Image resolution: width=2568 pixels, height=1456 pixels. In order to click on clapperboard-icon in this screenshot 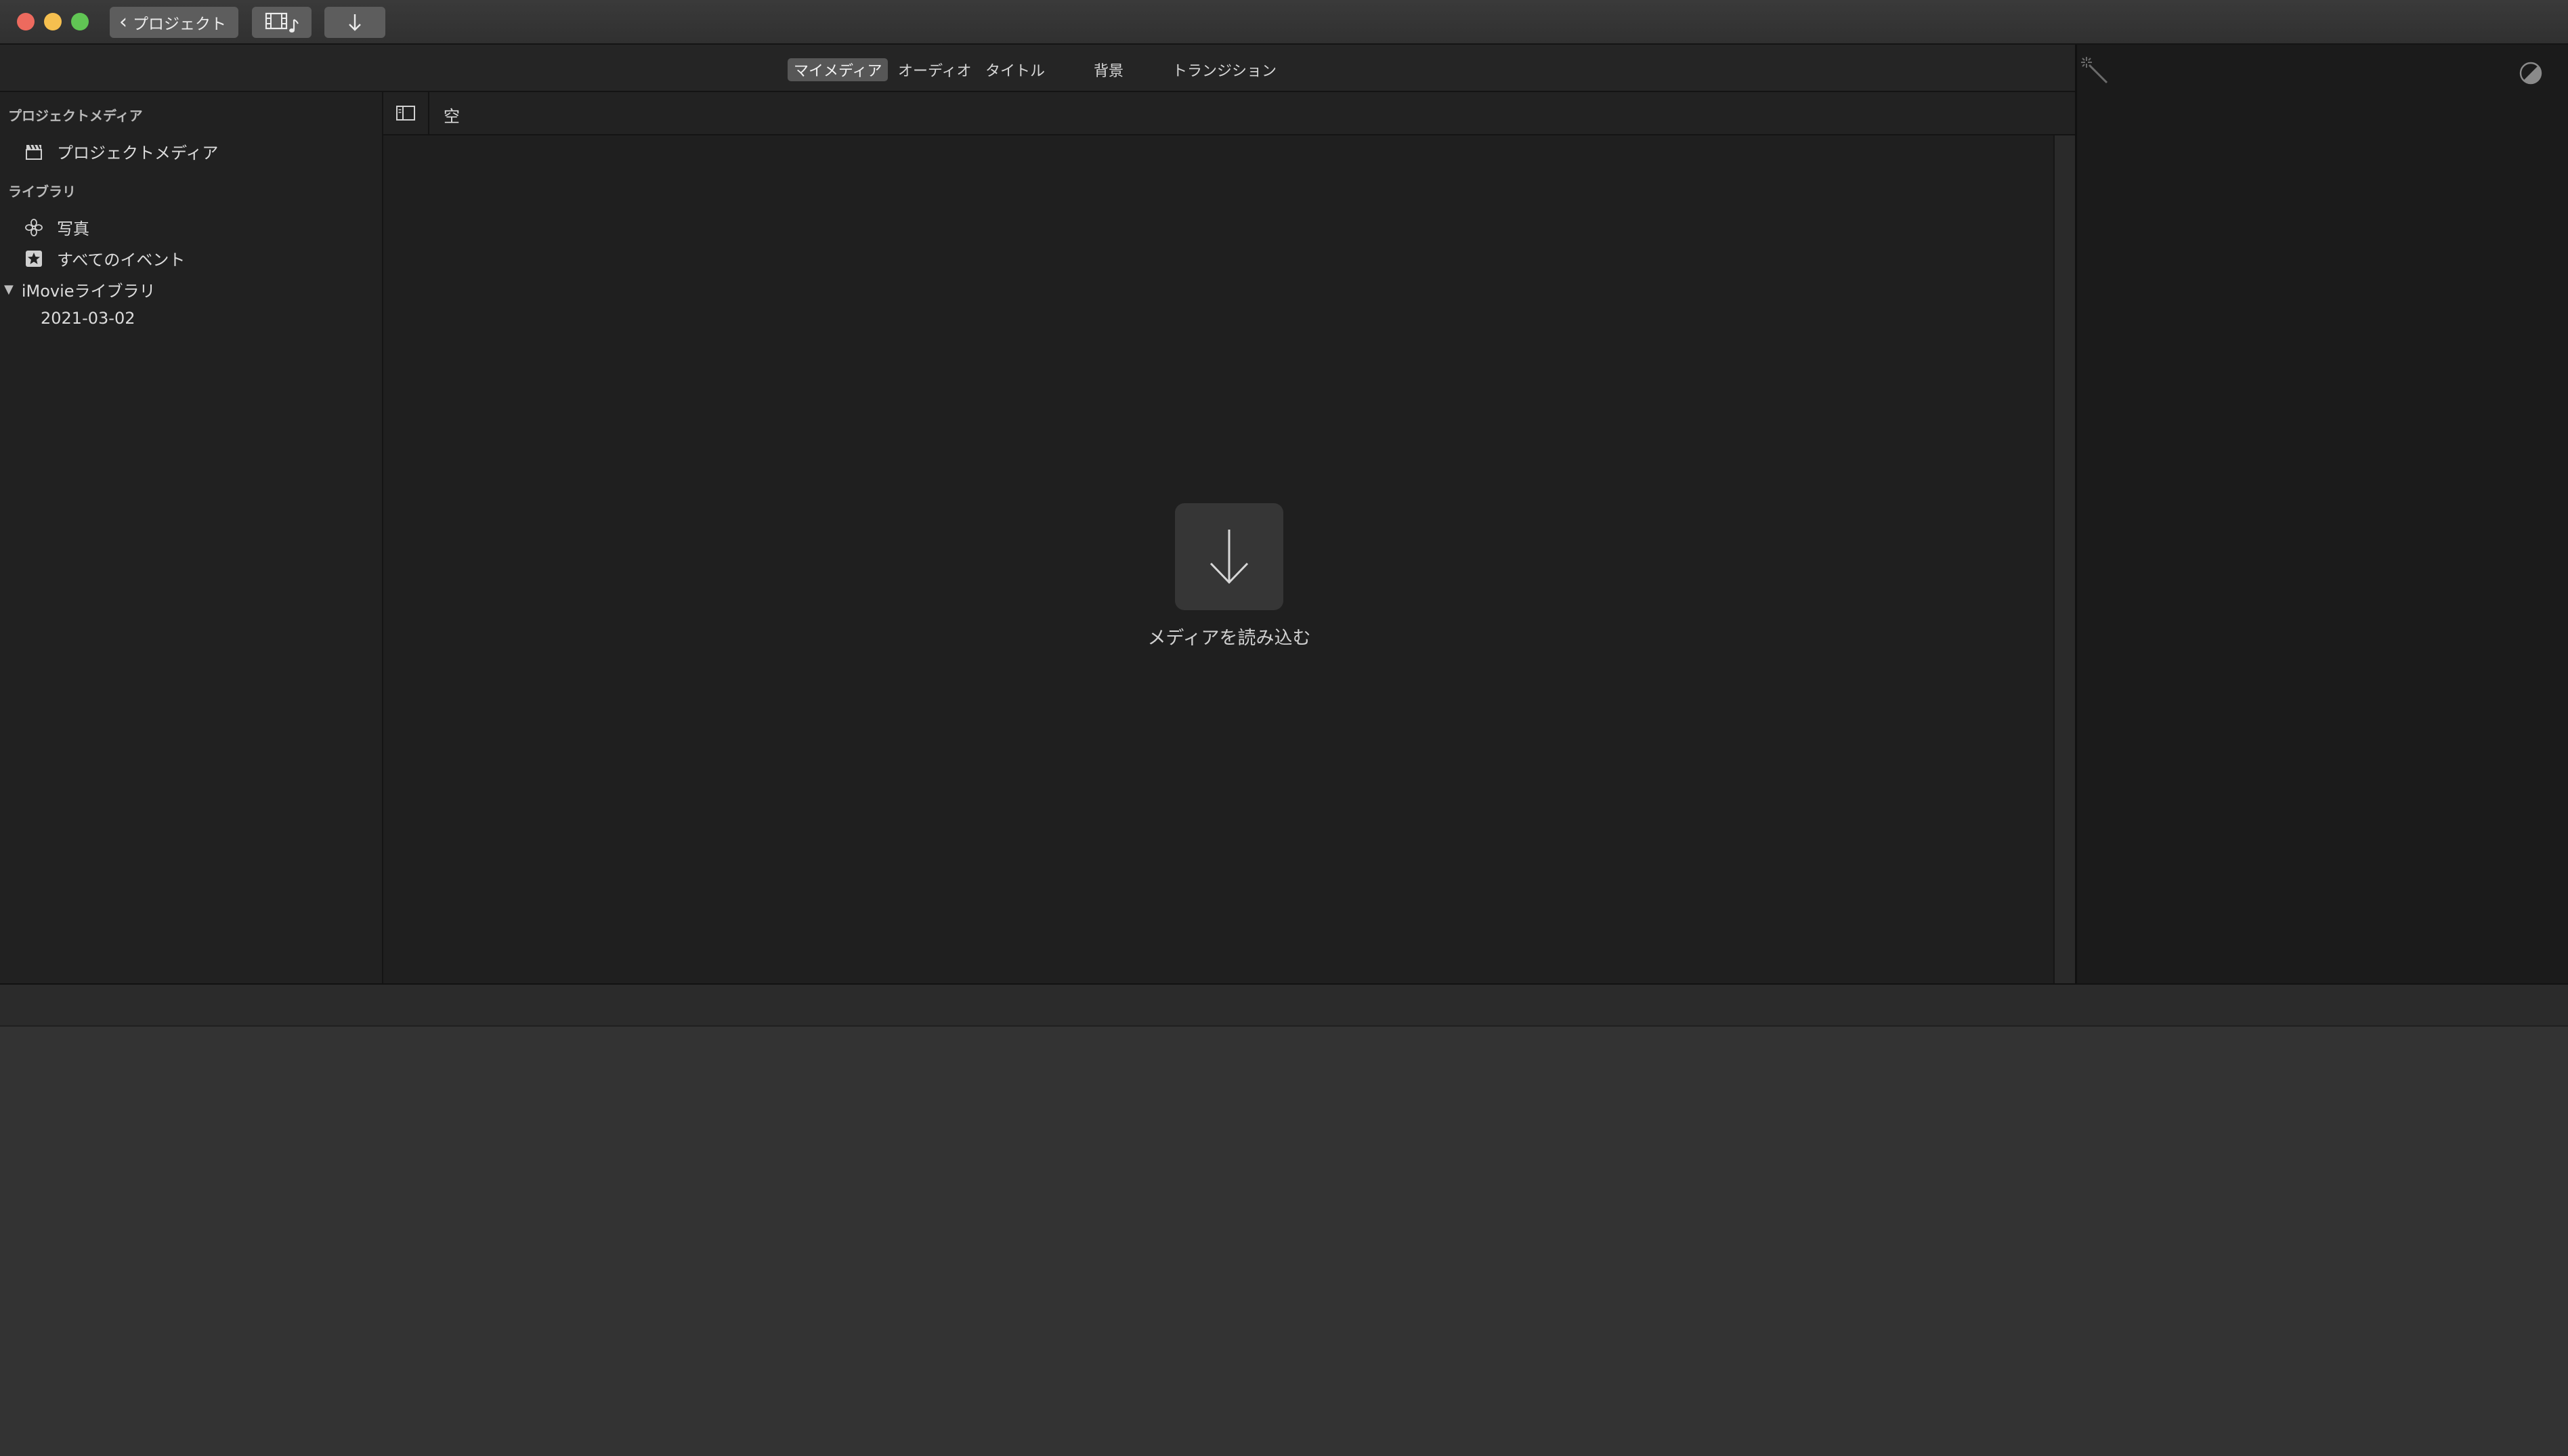, I will do `click(33, 151)`.